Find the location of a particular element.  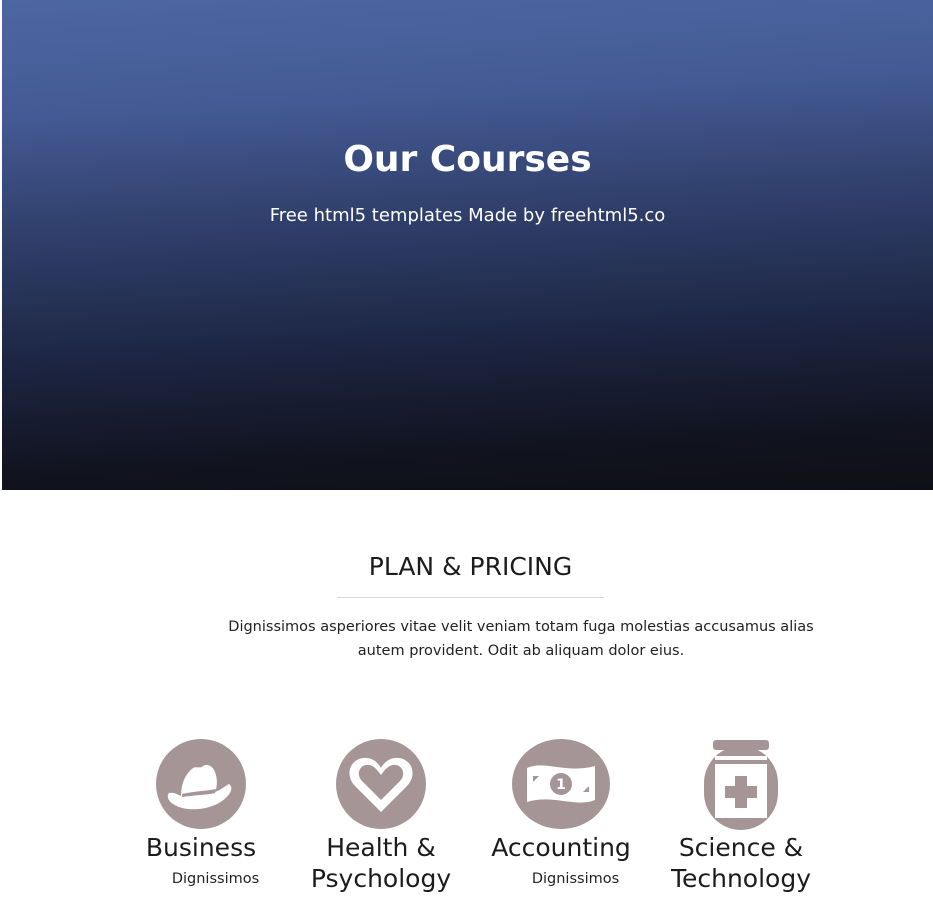

course-health-psychology: Health & Psychology is located at coordinates (381, 819).